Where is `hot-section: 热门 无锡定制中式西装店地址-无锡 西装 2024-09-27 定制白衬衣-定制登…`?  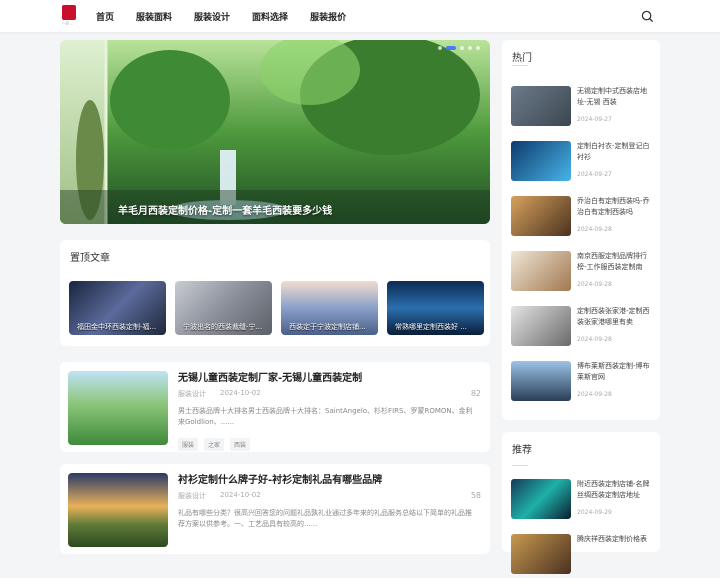
hot-section: 热门 无锡定制中式西装店地址-无锡 西装 2024-09-27 定制白衬衣-定制登… is located at coordinates (581, 230).